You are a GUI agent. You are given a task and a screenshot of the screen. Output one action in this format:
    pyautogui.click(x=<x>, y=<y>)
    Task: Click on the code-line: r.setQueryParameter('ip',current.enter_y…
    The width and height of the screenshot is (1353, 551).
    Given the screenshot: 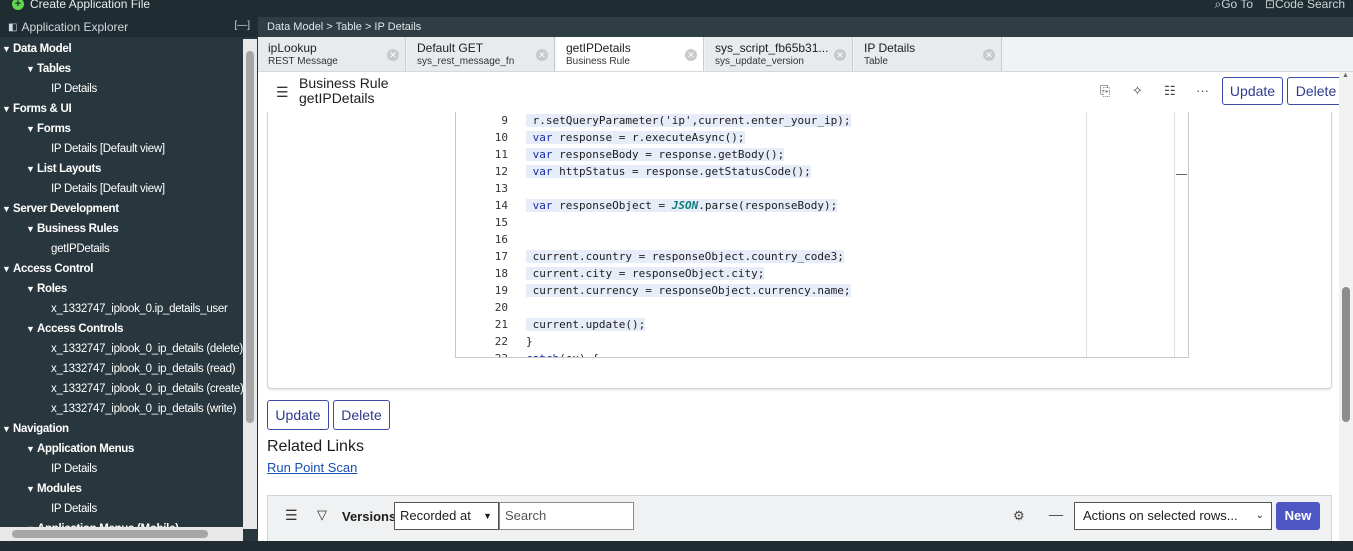 What is the action you would take?
    pyautogui.click(x=806, y=120)
    